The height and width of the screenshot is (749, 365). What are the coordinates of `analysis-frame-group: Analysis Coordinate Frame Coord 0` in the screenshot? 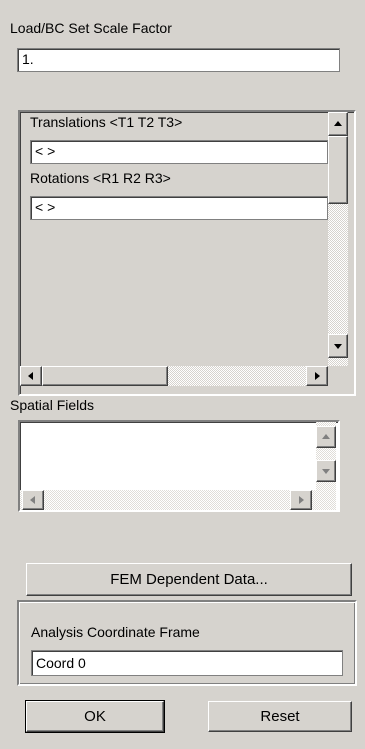 It's located at (187, 643).